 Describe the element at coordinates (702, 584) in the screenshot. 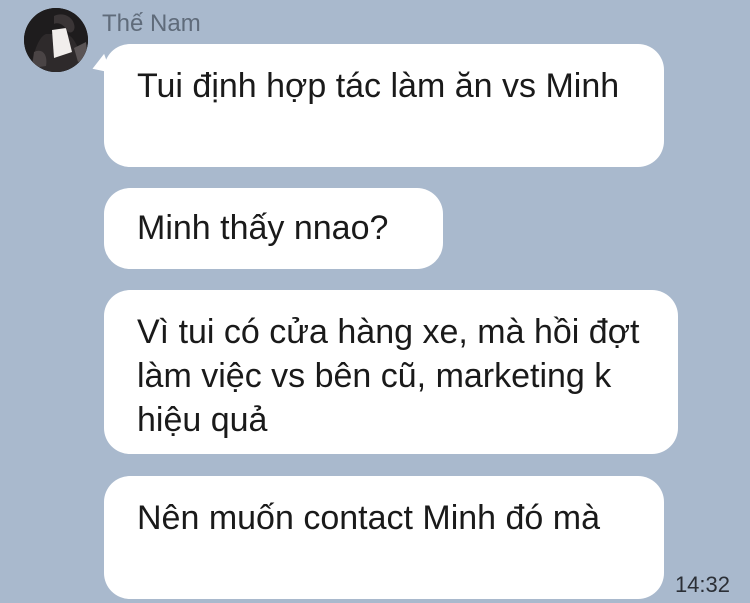

I see `message-timestamp: 14:32` at that location.